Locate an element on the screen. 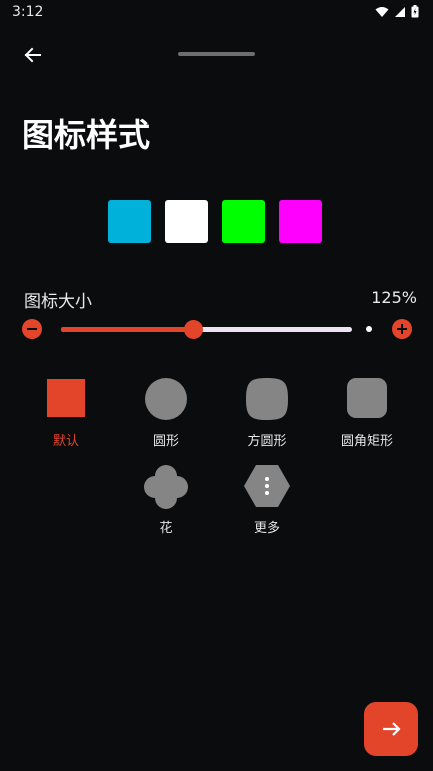 This screenshot has width=433, height=771. shape-label-squircle: 方圆形 is located at coordinates (267, 441).